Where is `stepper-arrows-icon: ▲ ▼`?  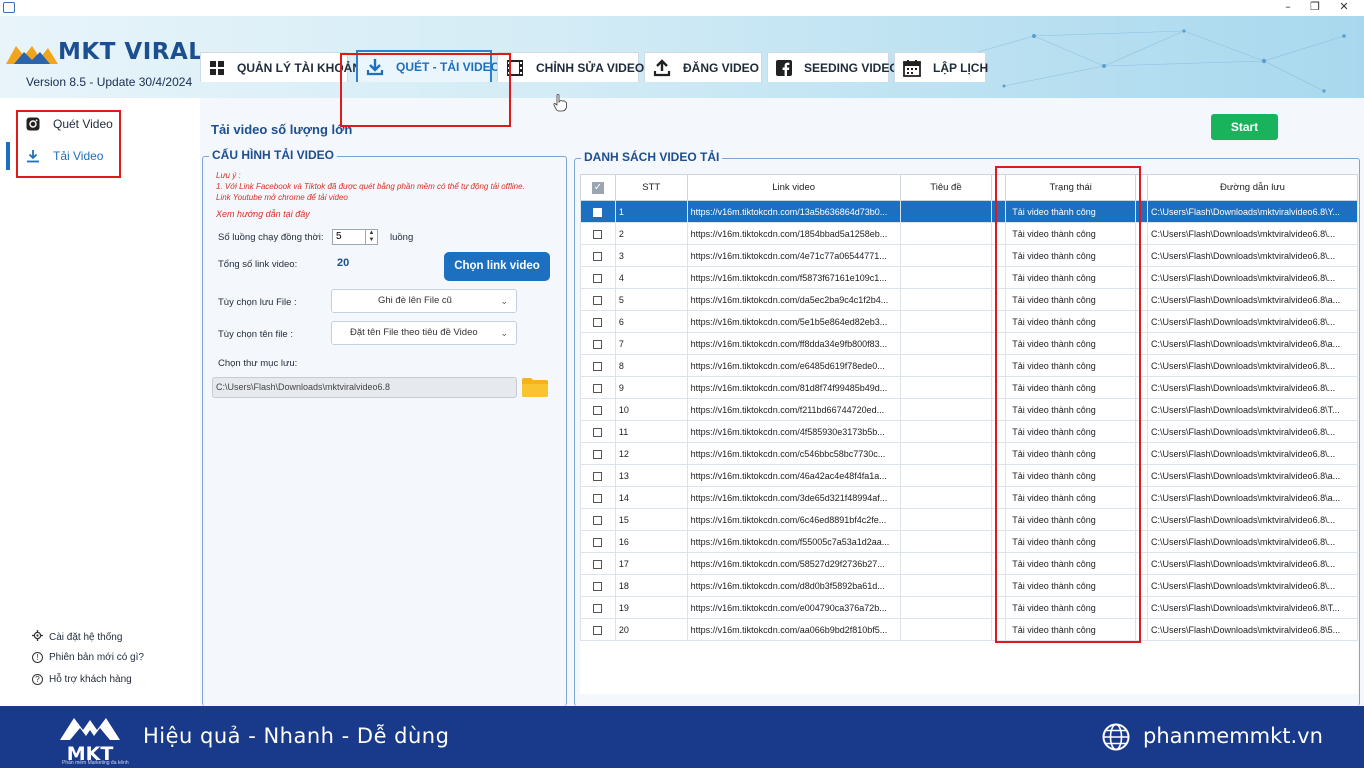
stepper-arrows-icon: ▲ ▼ is located at coordinates (371, 237).